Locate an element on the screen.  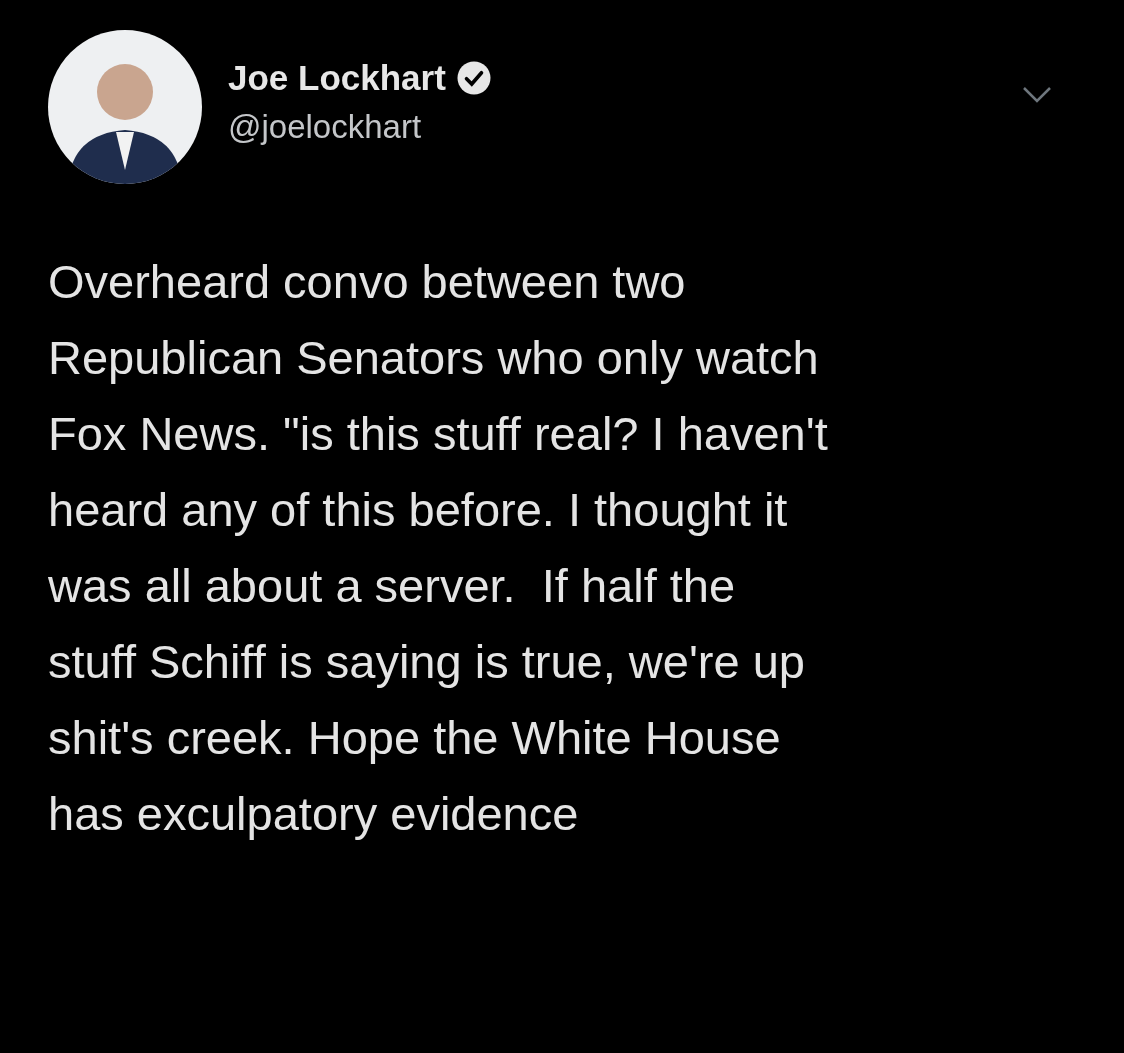
author-handle: @joelockhart is located at coordinates (325, 127).